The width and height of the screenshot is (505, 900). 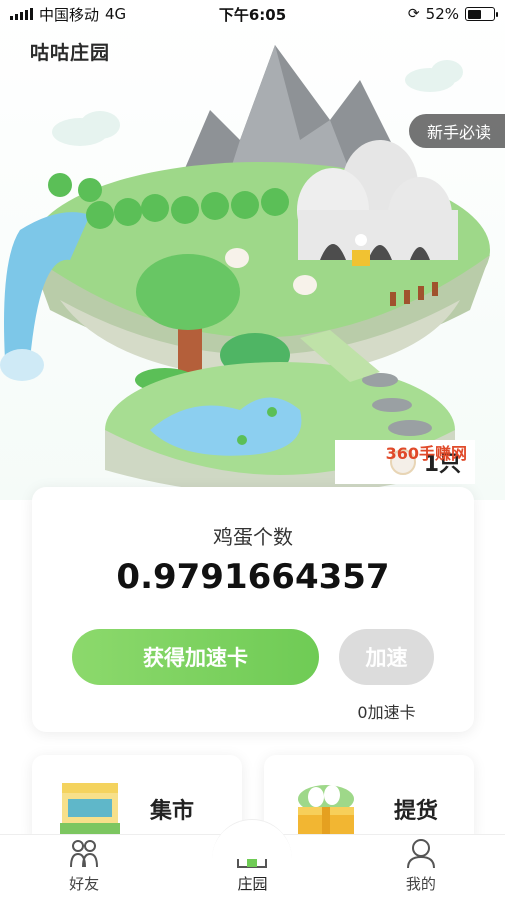 What do you see at coordinates (456, 131) in the screenshot?
I see `beginner-guide-button: 新手必读` at bounding box center [456, 131].